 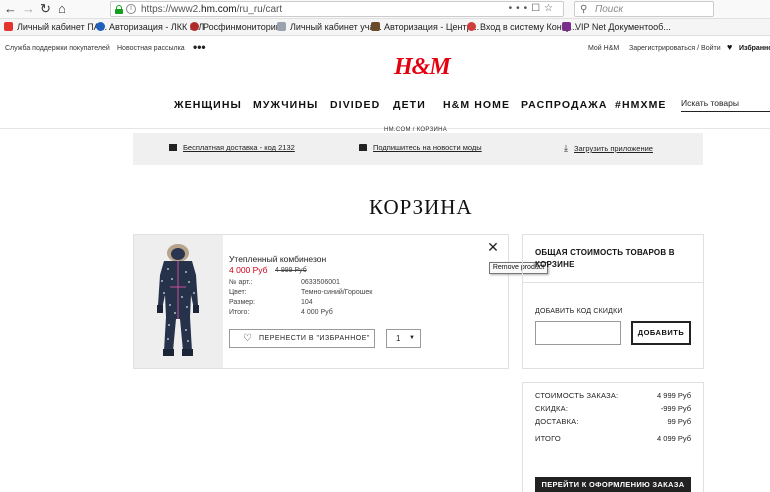 What do you see at coordinates (754, 48) in the screenshot?
I see `favorites-link: Избранно` at bounding box center [754, 48].